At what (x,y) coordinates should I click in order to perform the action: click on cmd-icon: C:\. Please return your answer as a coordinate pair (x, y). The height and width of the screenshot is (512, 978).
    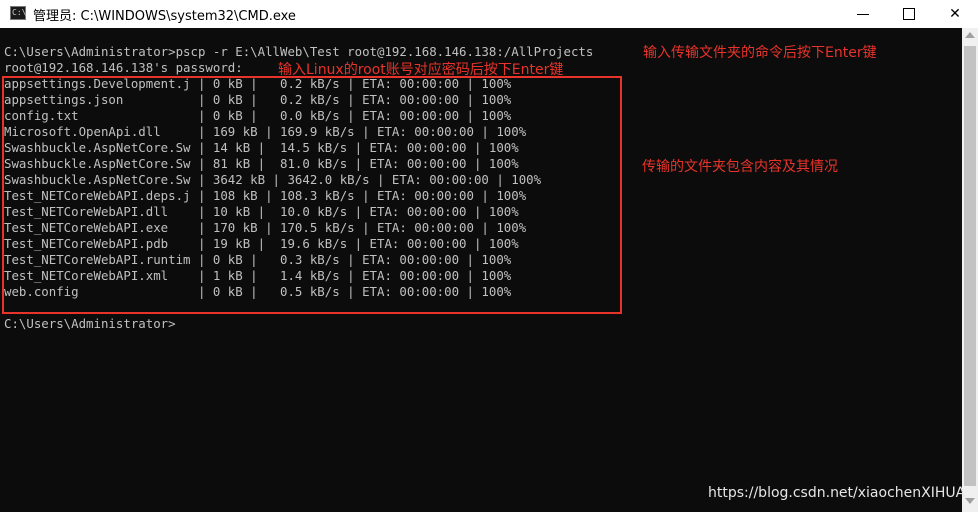
    Looking at the image, I should click on (18, 13).